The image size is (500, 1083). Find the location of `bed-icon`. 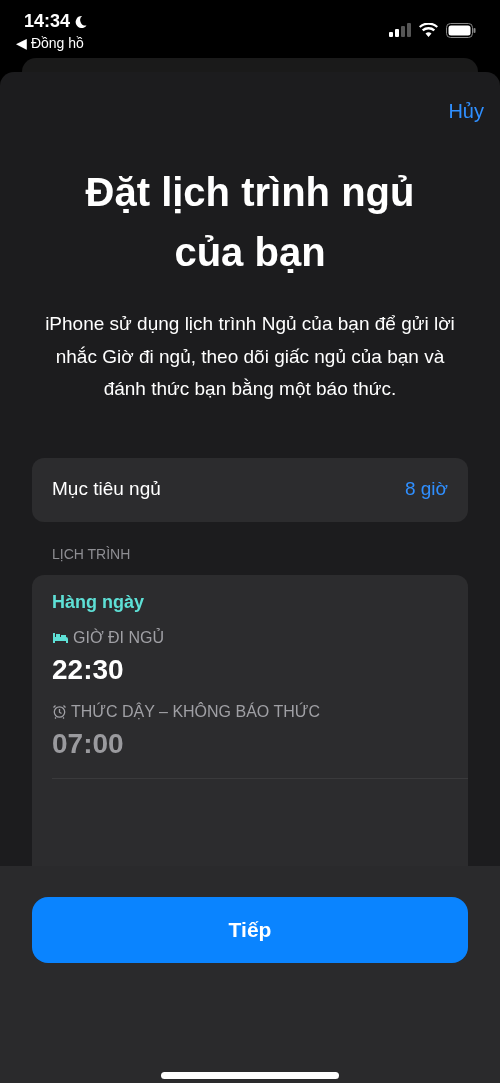

bed-icon is located at coordinates (60, 637).